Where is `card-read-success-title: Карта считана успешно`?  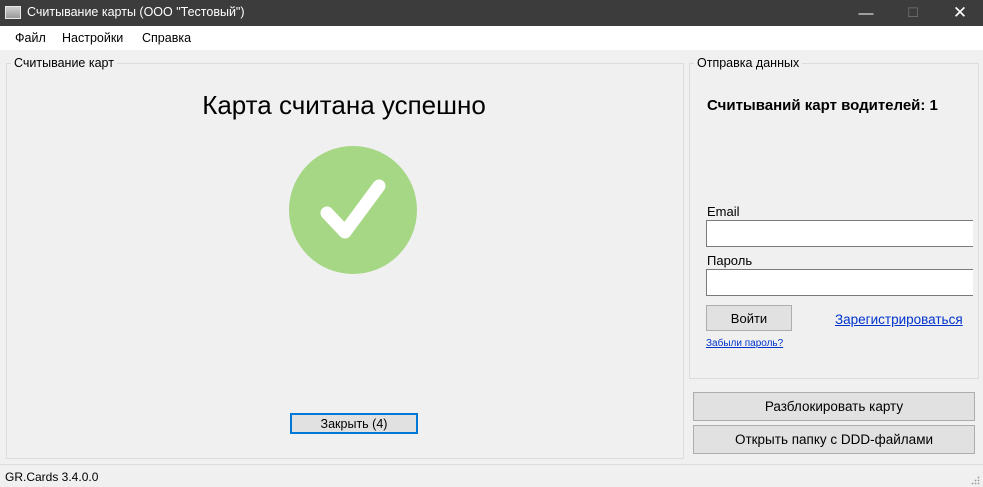 card-read-success-title: Карта считана успешно is located at coordinates (344, 105).